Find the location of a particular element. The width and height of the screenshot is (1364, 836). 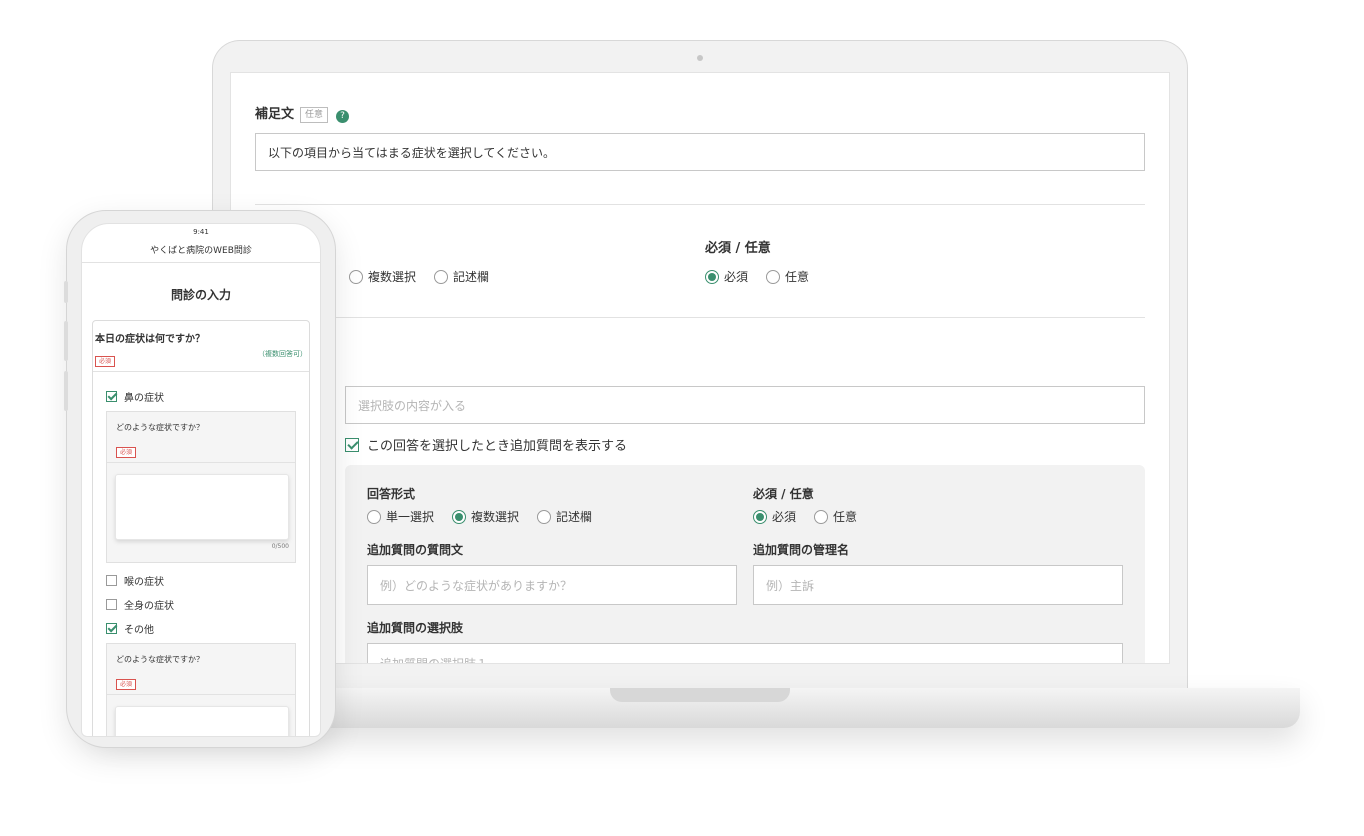

option-throat: 喉の症状 is located at coordinates (135, 580).